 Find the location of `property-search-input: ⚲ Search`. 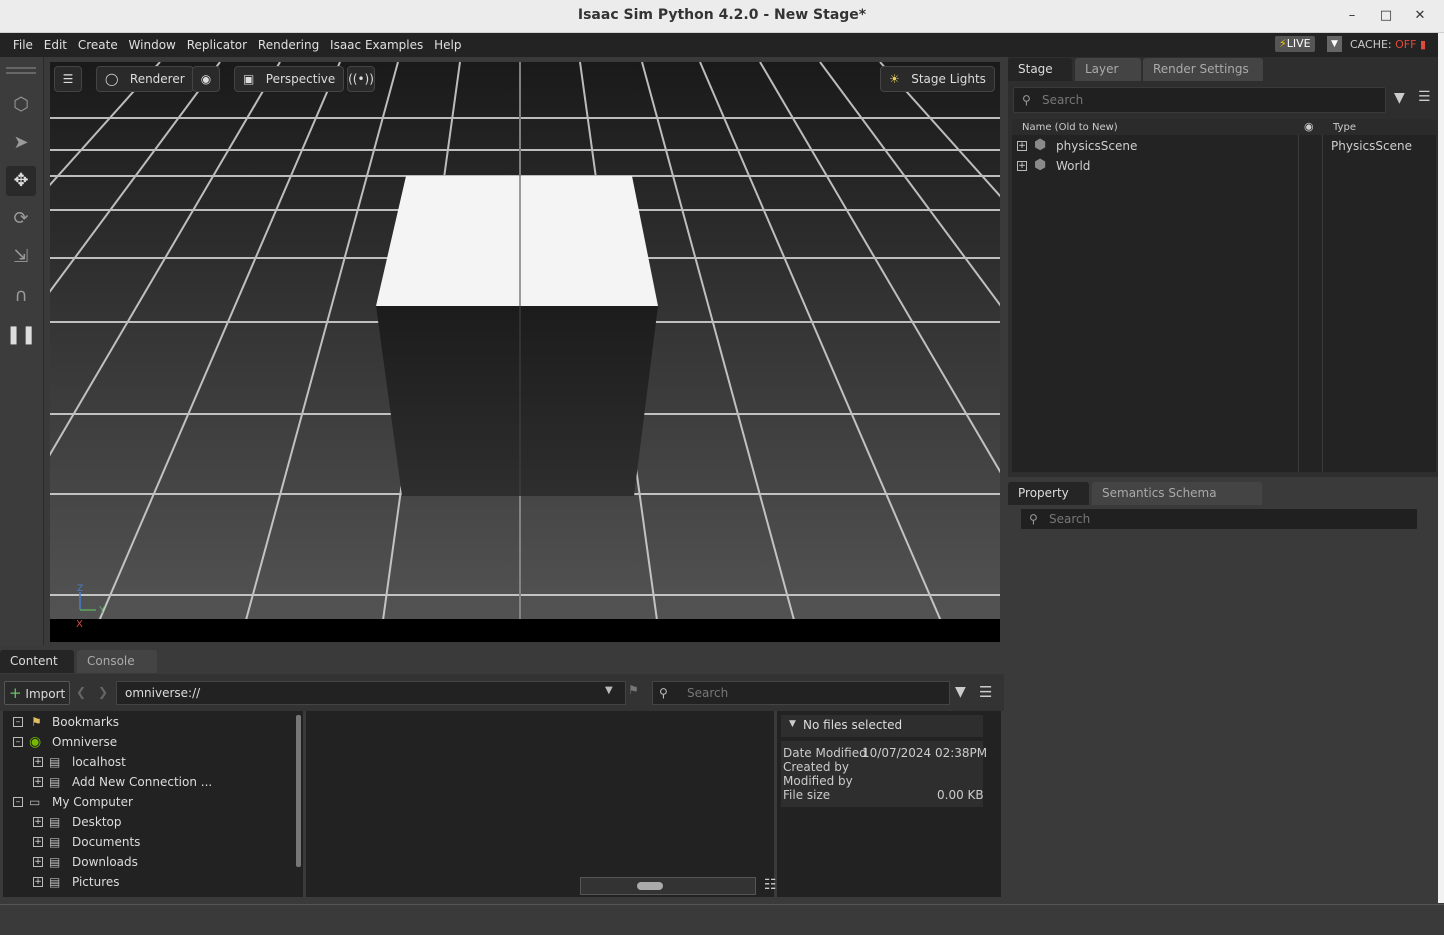

property-search-input: ⚲ Search is located at coordinates (1219, 519).